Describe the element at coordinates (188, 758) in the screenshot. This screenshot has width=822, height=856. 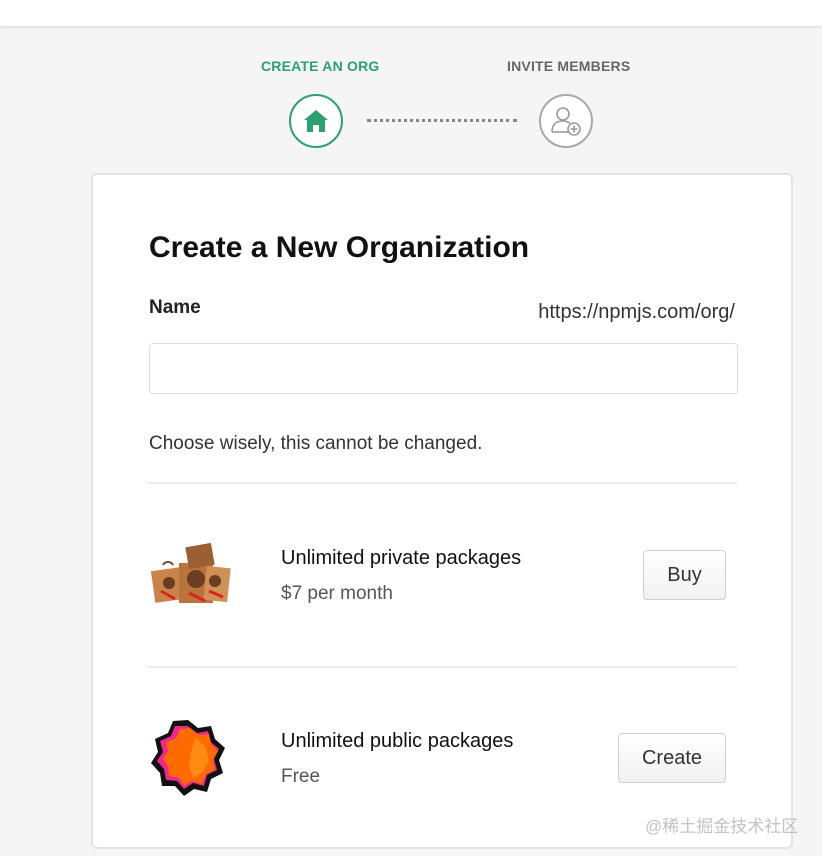
I see `badge-illustration` at that location.